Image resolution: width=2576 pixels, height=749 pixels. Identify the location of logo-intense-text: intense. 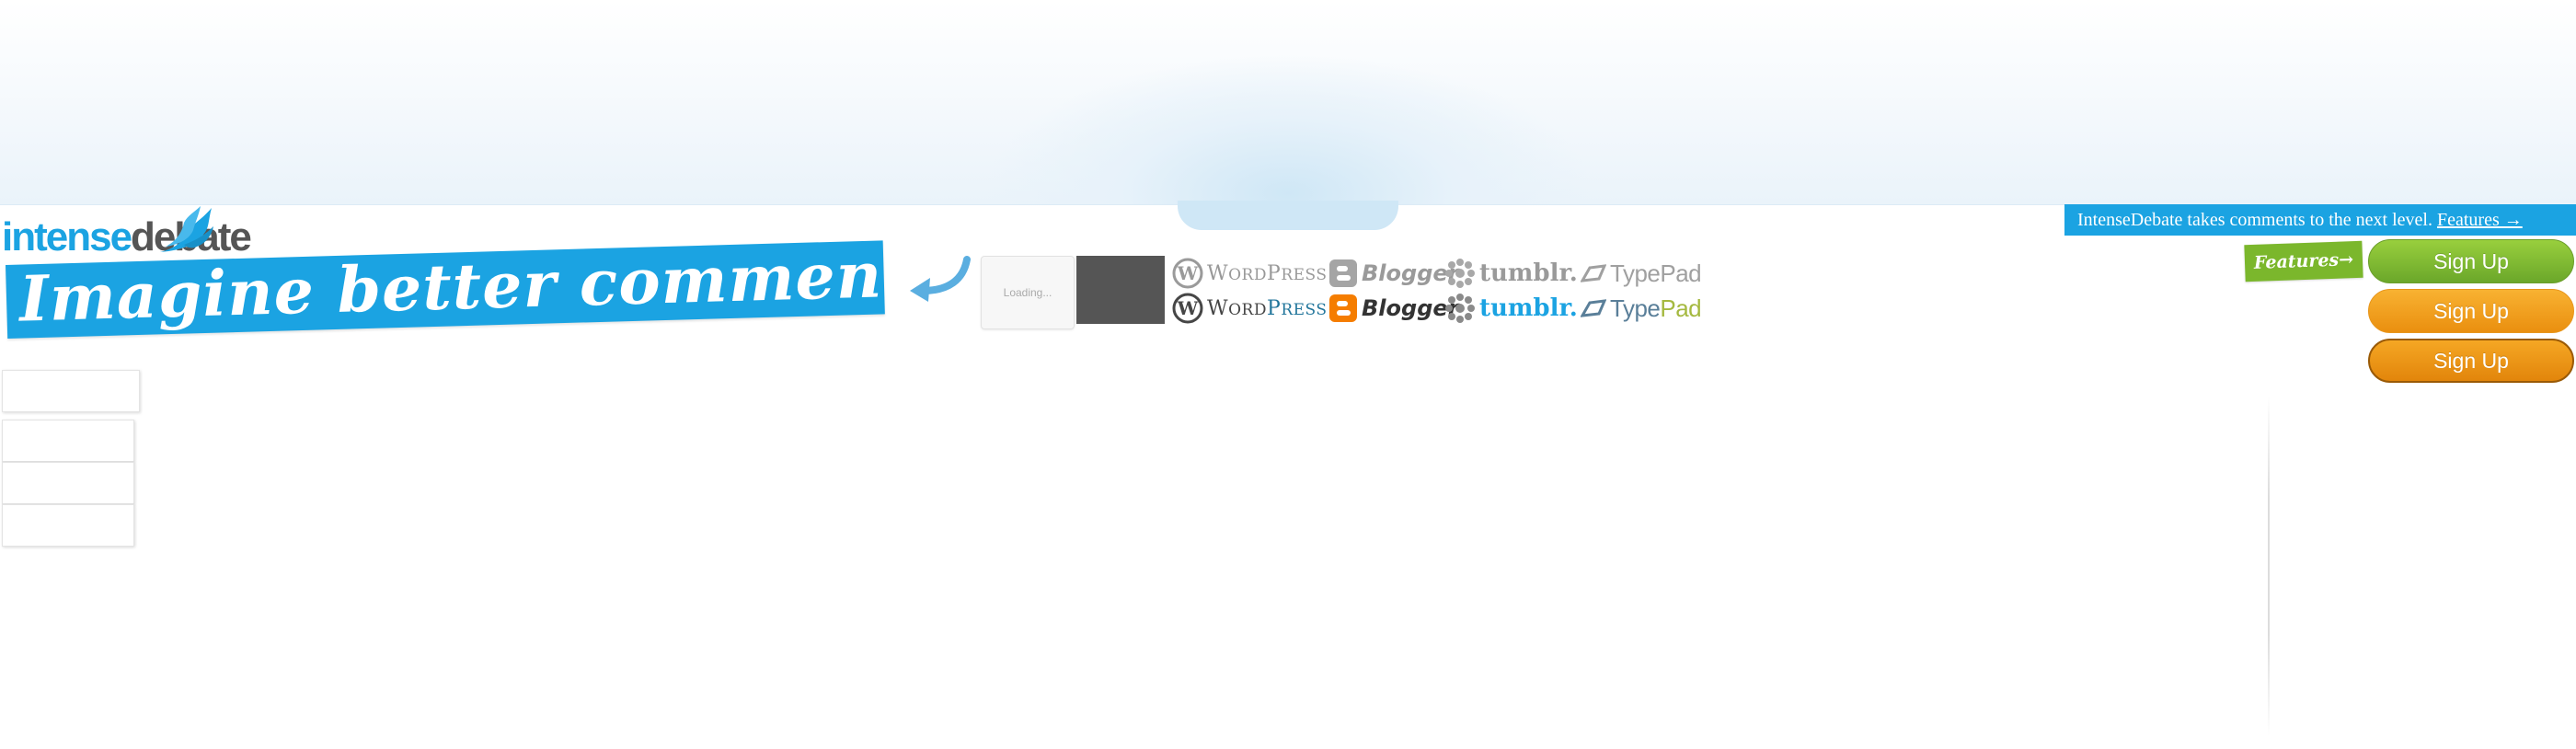
(67, 236).